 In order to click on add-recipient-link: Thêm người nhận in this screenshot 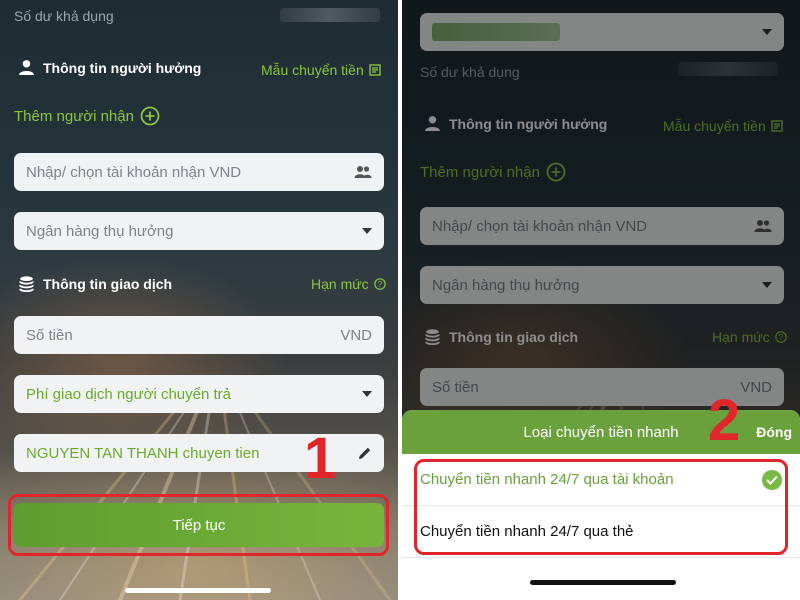, I will do `click(87, 116)`.